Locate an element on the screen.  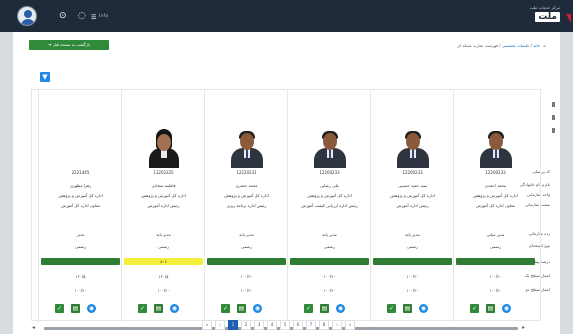
page-button: « is located at coordinates (207, 325).